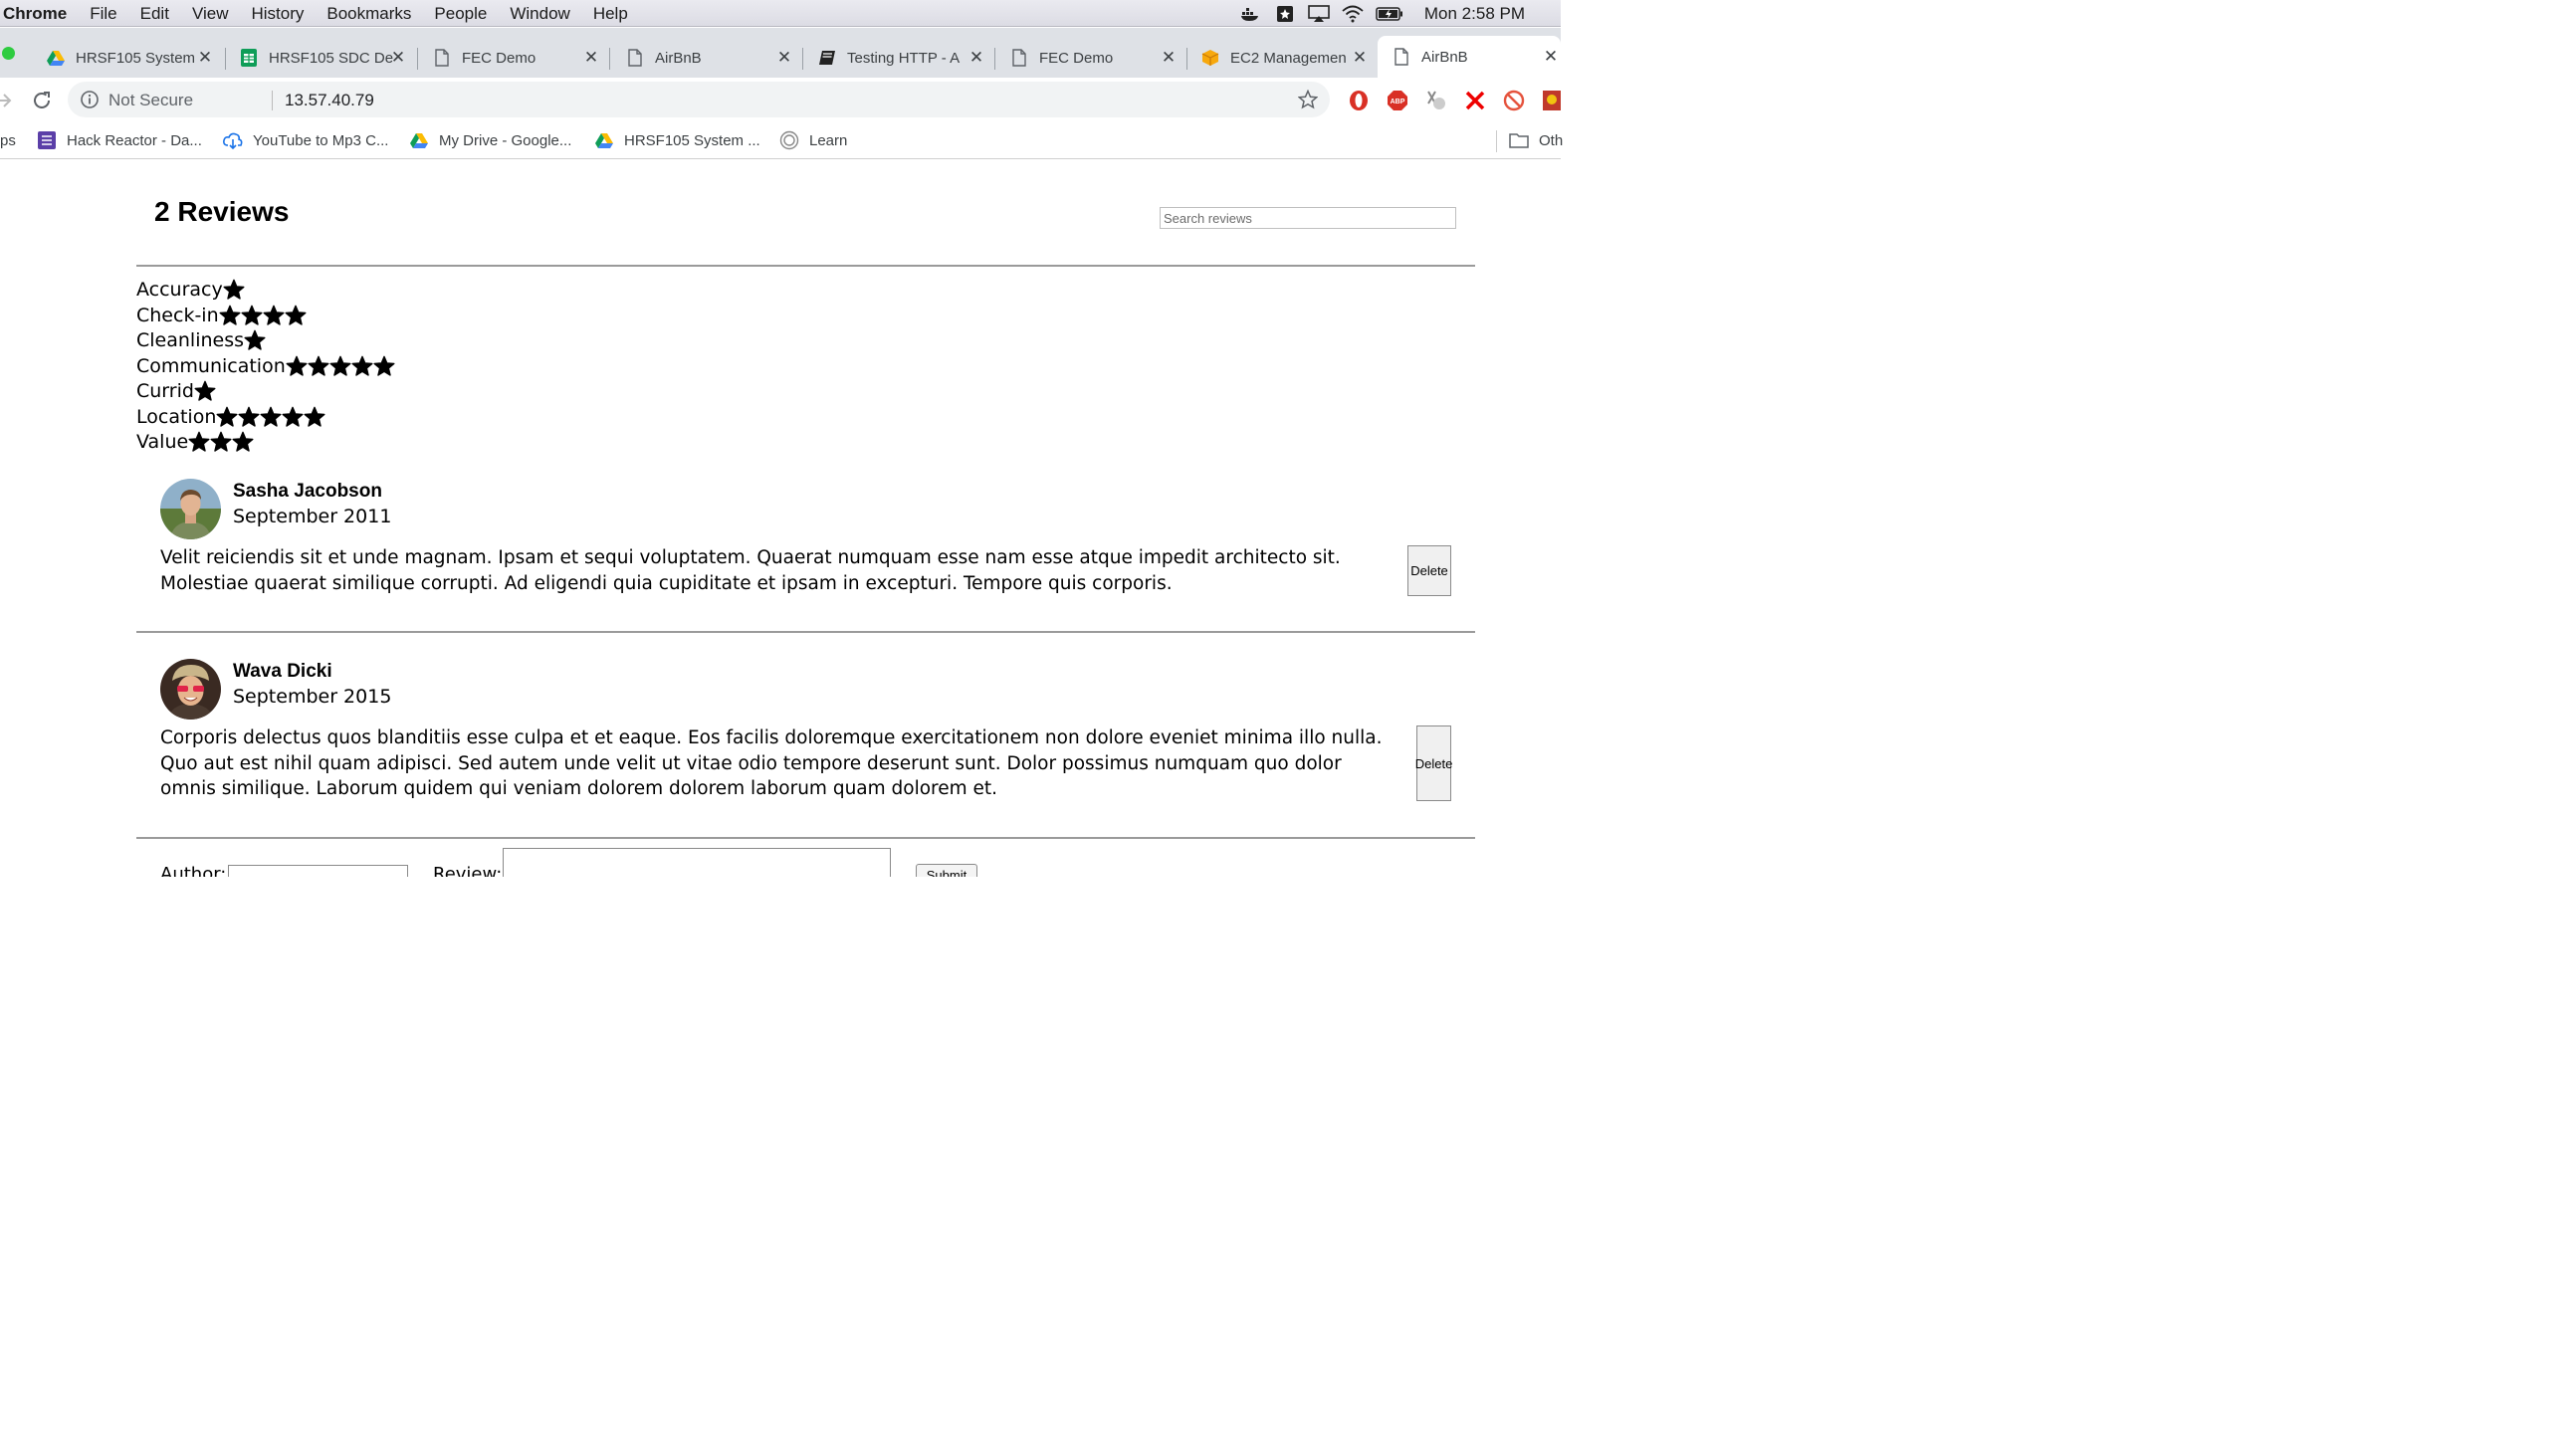  What do you see at coordinates (1353, 14) in the screenshot?
I see `wifi-icon` at bounding box center [1353, 14].